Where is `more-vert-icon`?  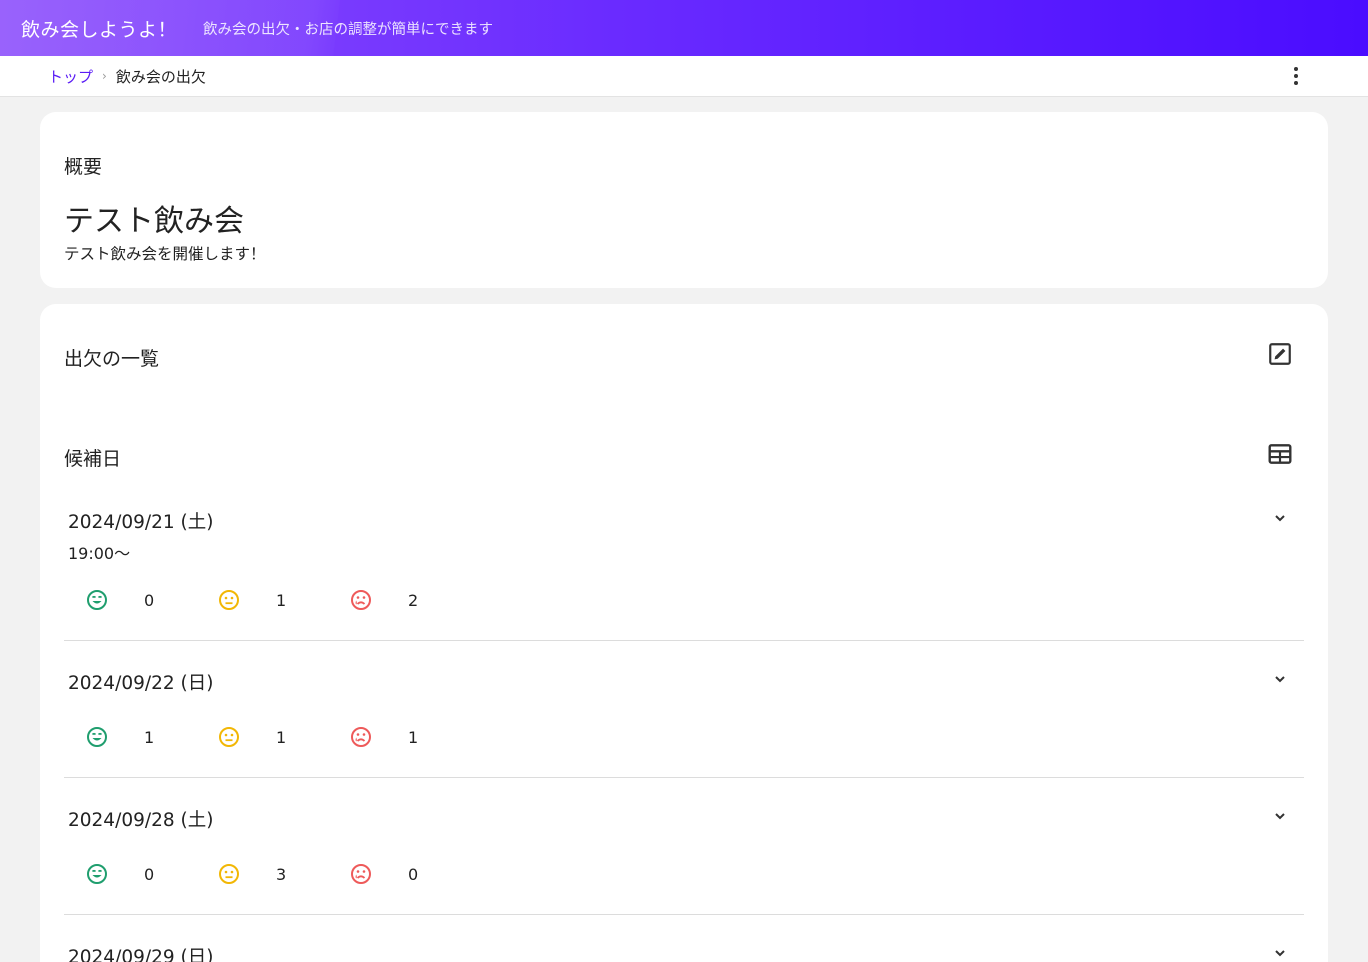 more-vert-icon is located at coordinates (1296, 76).